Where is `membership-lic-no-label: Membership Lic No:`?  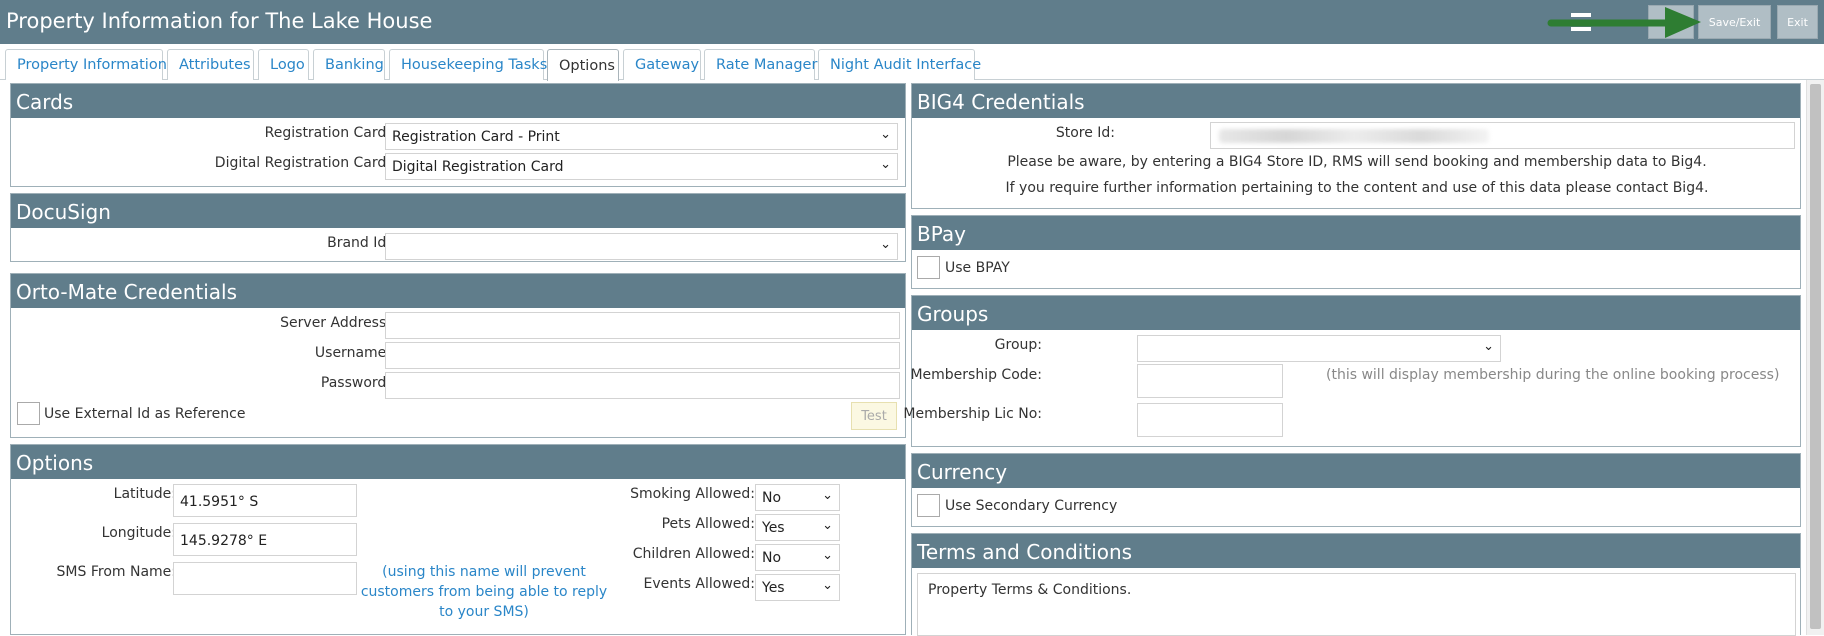
membership-lic-no-label: Membership Lic No: is located at coordinates (972, 414).